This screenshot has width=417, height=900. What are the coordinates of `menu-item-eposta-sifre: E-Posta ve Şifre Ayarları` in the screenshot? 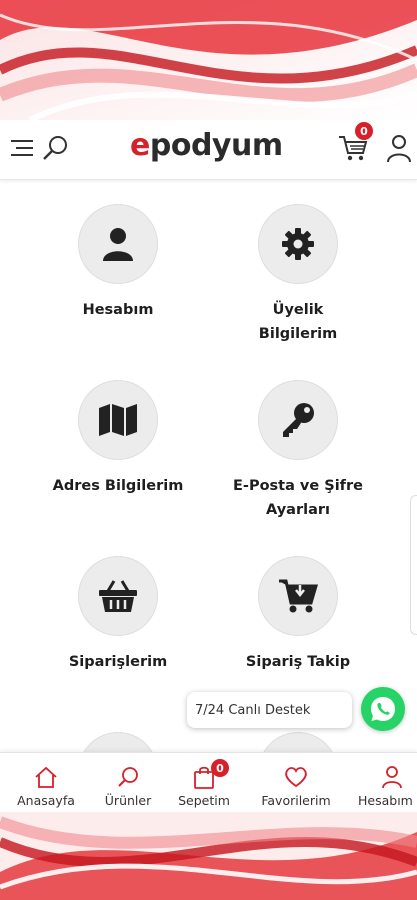 It's located at (298, 451).